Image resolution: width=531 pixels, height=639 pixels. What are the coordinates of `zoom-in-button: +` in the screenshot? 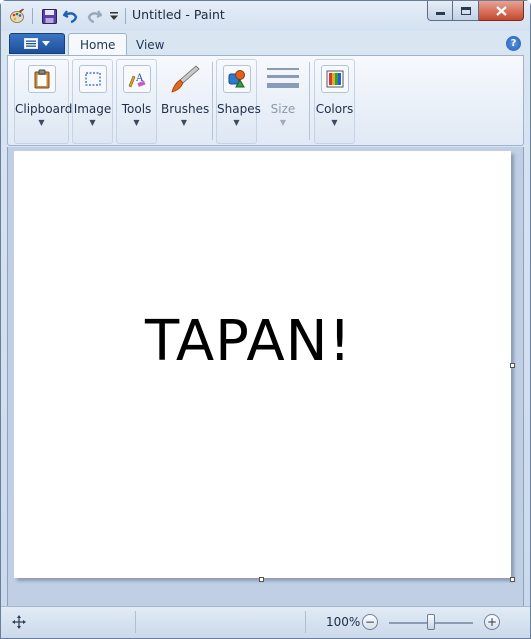 It's located at (492, 622).